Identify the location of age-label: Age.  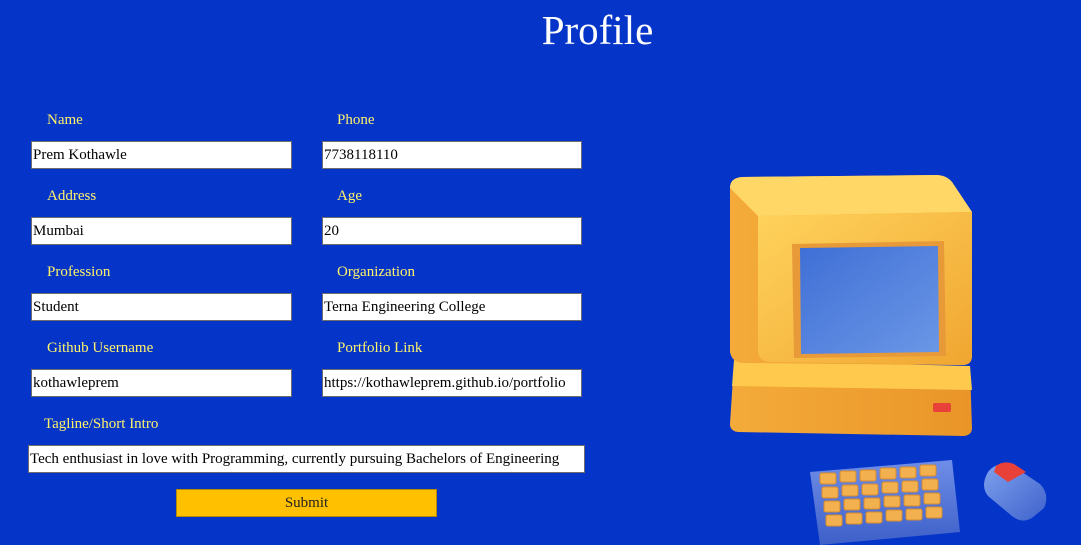
(349, 196).